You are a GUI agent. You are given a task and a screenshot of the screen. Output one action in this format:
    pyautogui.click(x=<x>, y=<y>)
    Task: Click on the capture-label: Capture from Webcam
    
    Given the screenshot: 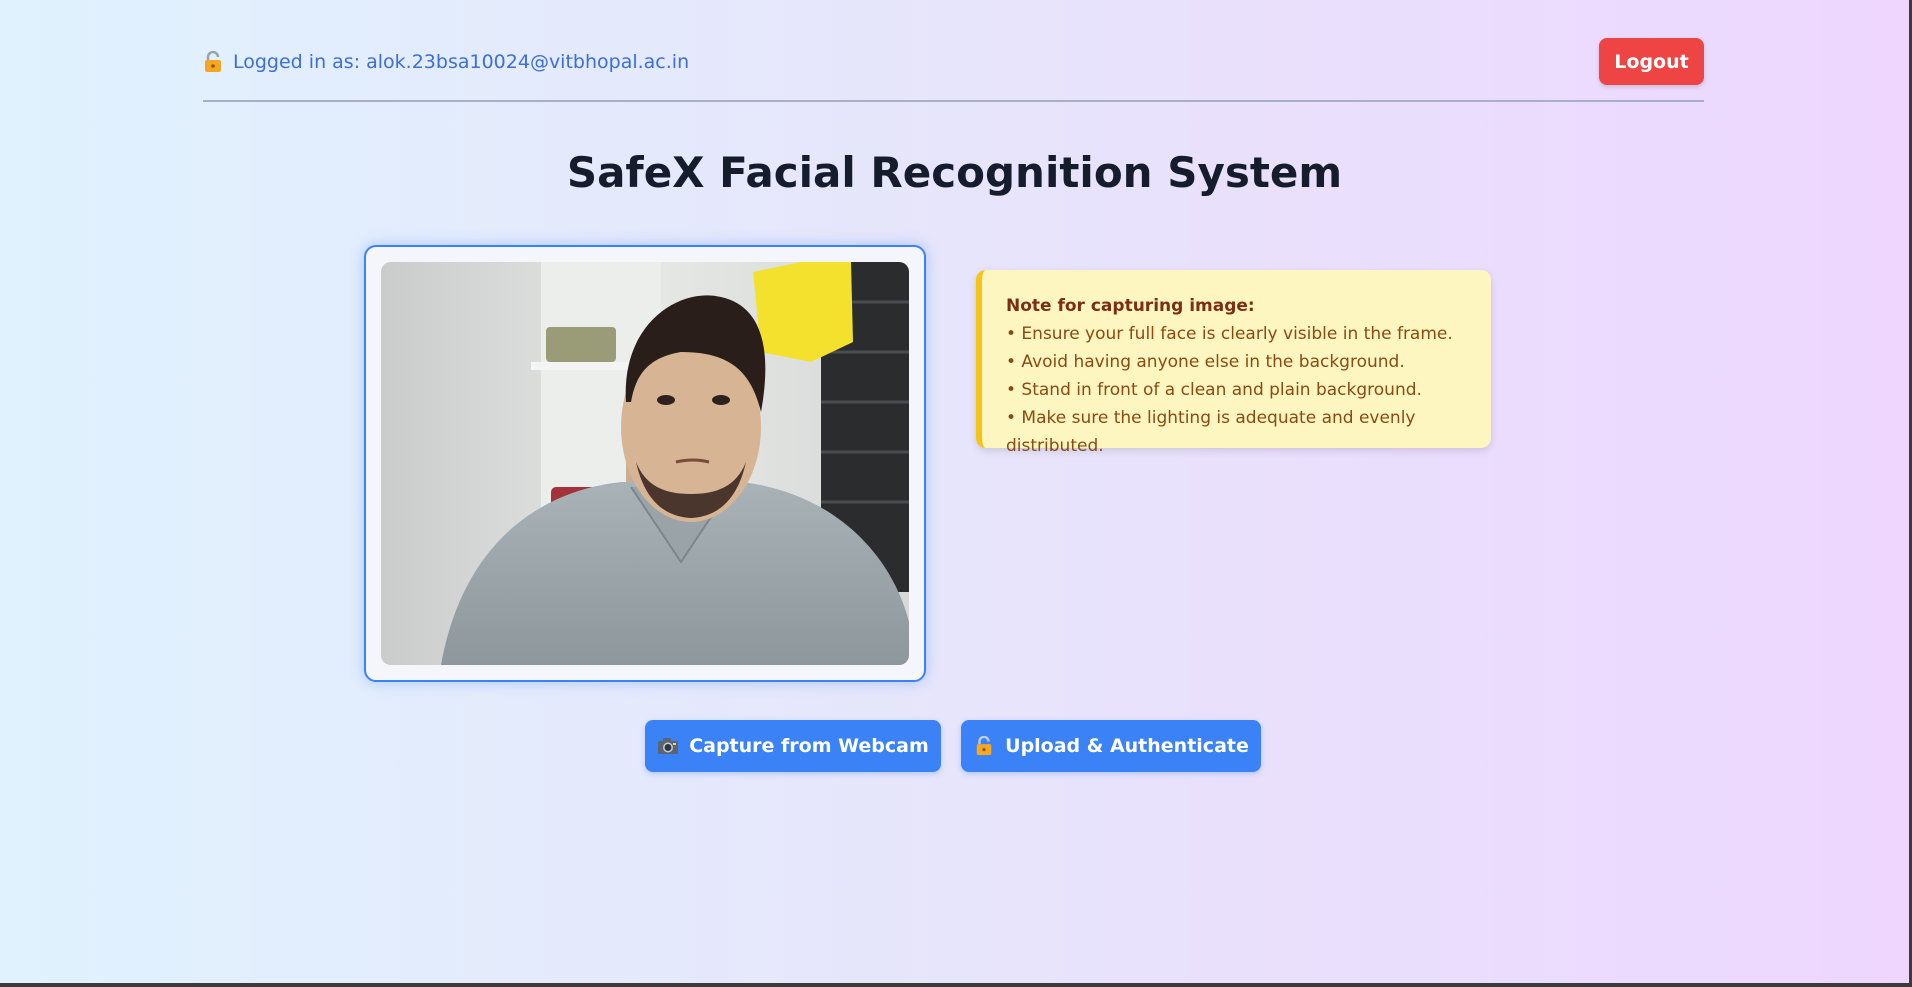 What is the action you would take?
    pyautogui.click(x=809, y=746)
    